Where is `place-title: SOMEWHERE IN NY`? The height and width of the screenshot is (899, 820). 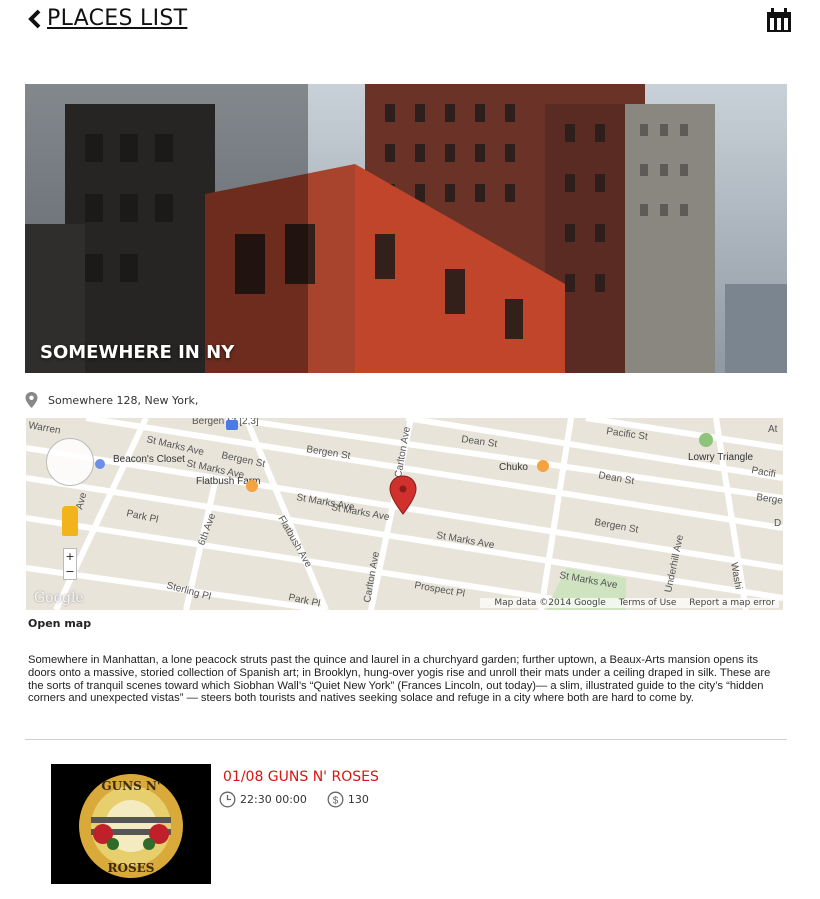 place-title: SOMEWHERE IN NY is located at coordinates (137, 352).